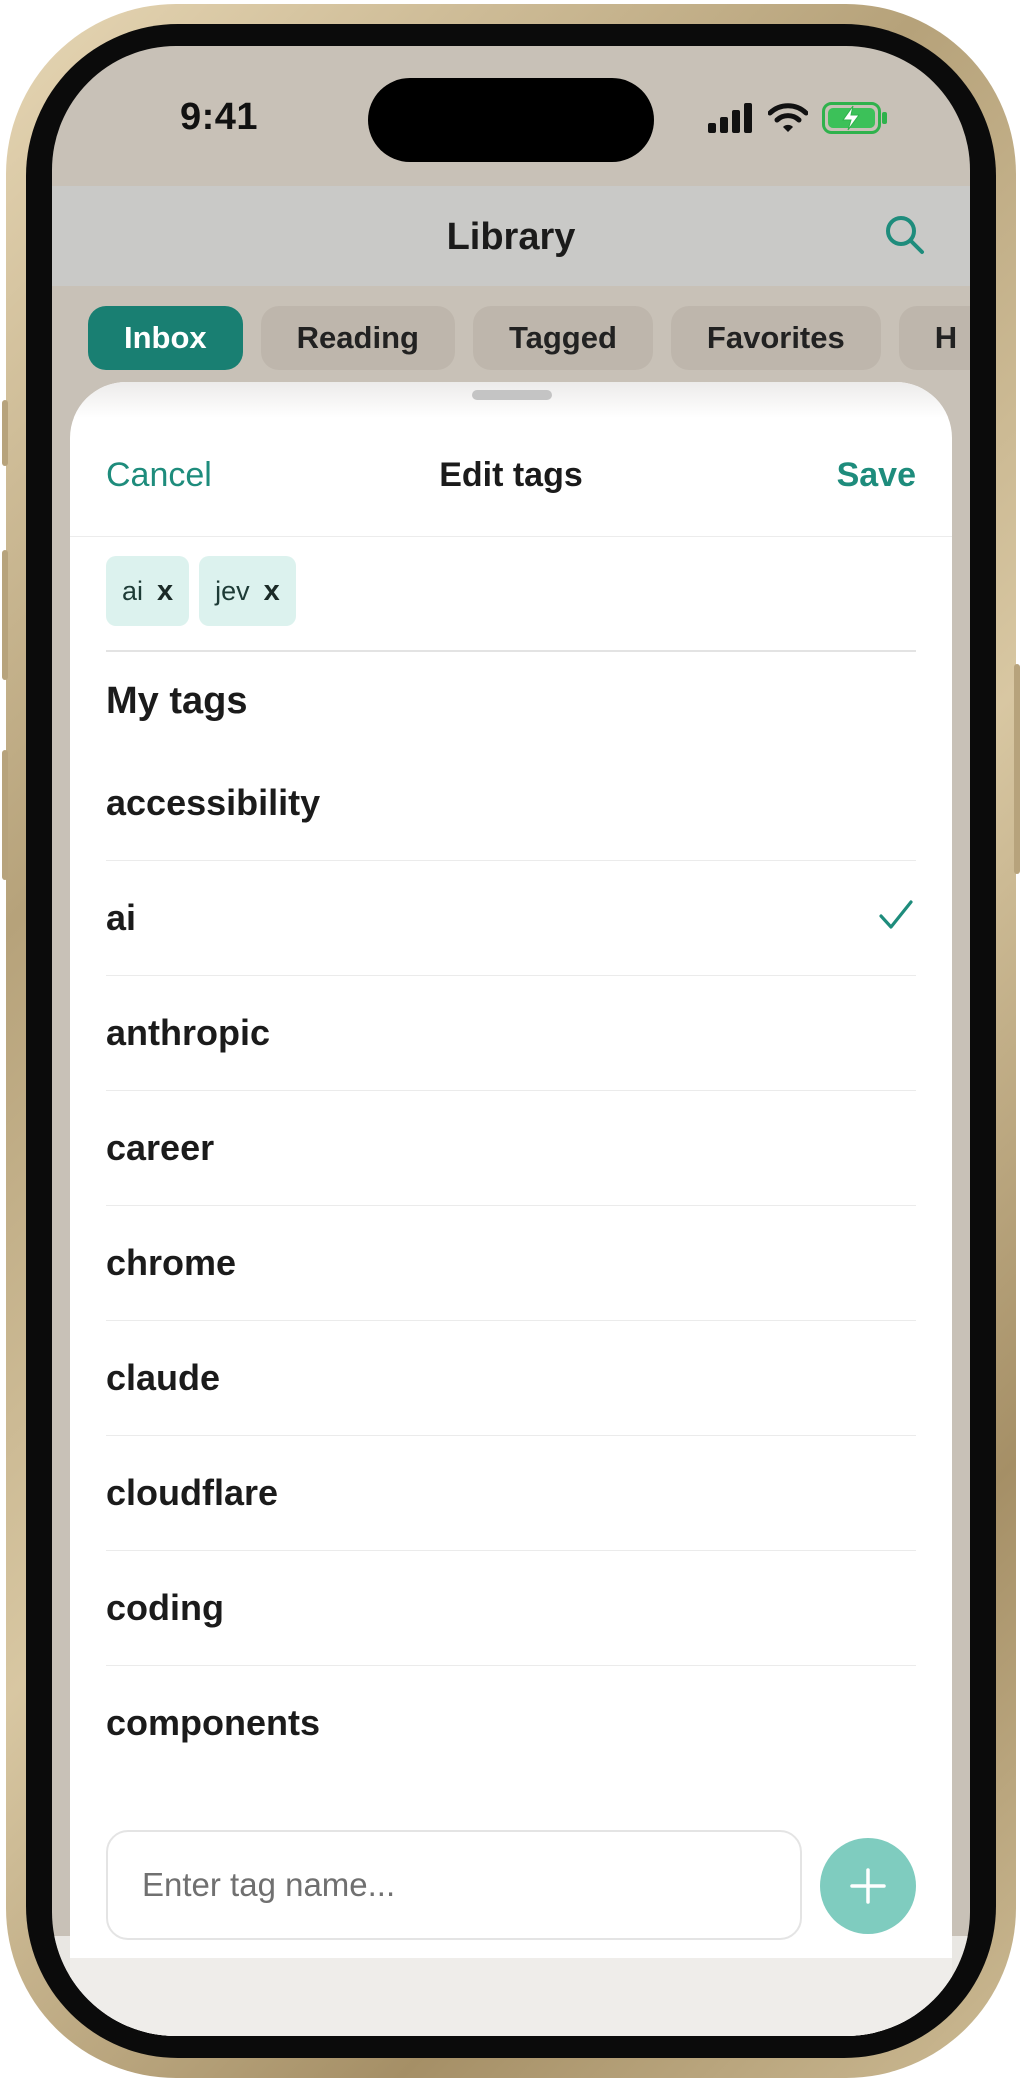  I want to click on tag-label: chrome, so click(171, 1262).